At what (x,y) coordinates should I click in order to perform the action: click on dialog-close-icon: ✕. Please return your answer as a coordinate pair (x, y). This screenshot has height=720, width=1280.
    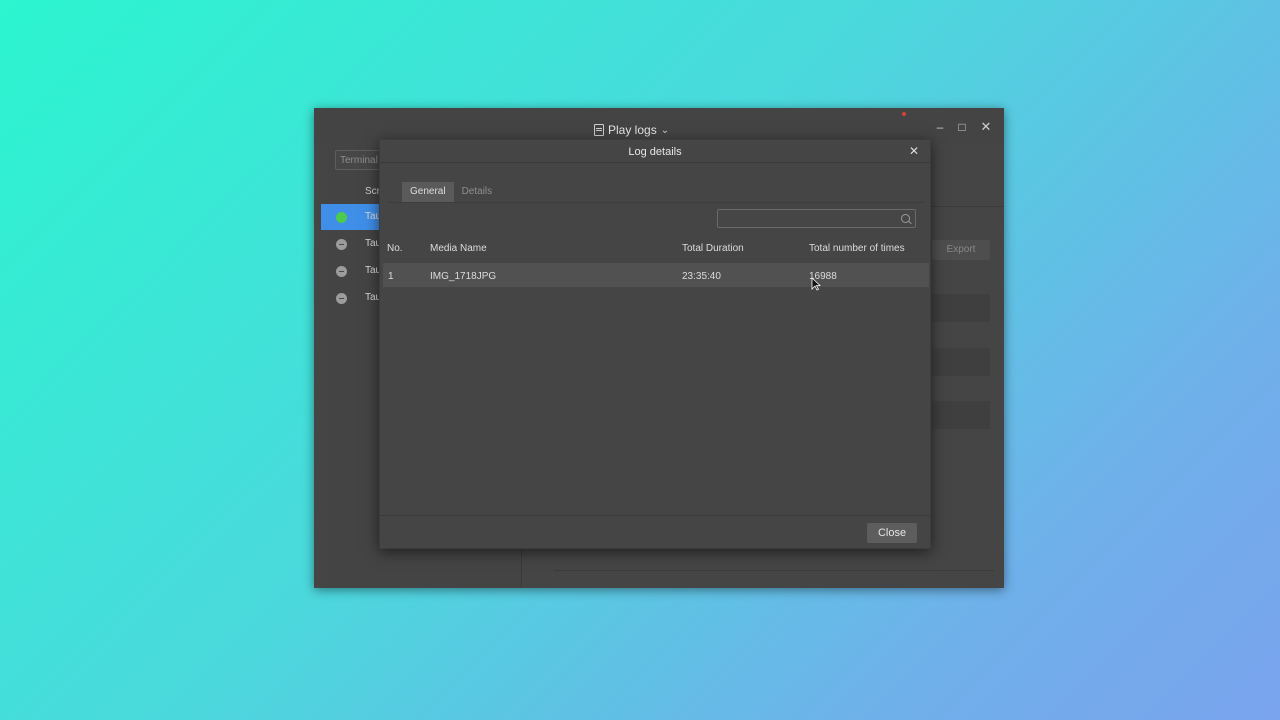
    Looking at the image, I should click on (914, 151).